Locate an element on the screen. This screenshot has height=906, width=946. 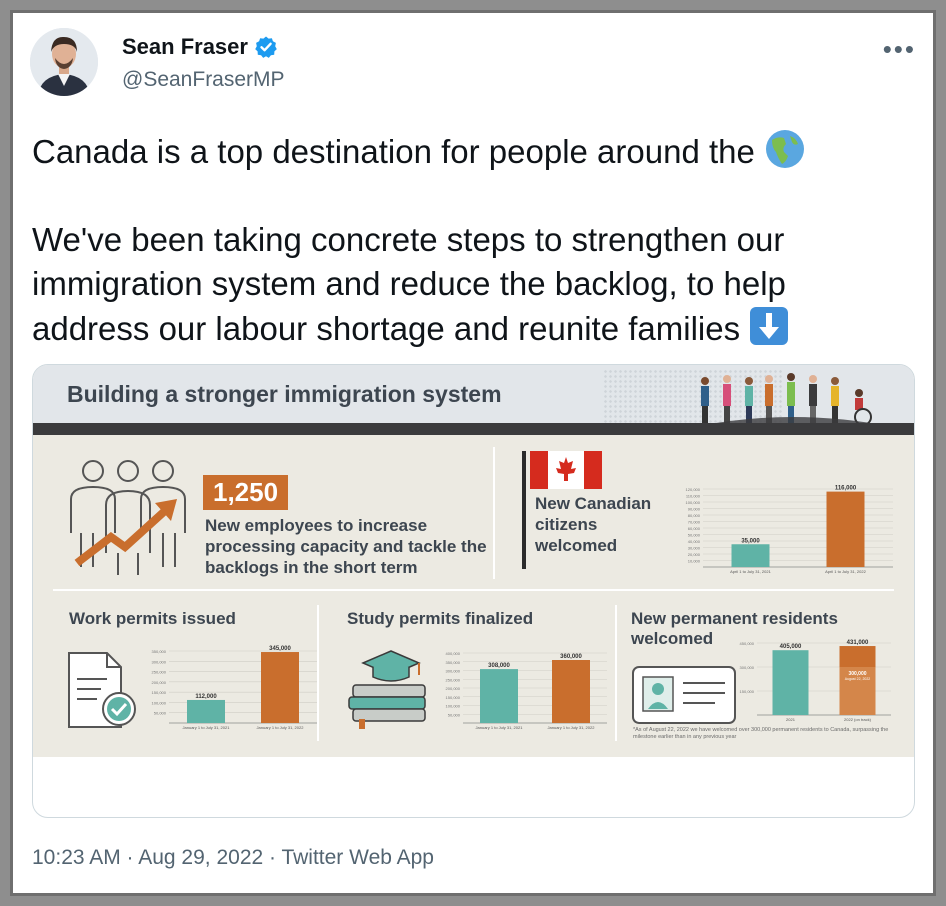
author-handle: @SeanFraserMP is located at coordinates (203, 80).